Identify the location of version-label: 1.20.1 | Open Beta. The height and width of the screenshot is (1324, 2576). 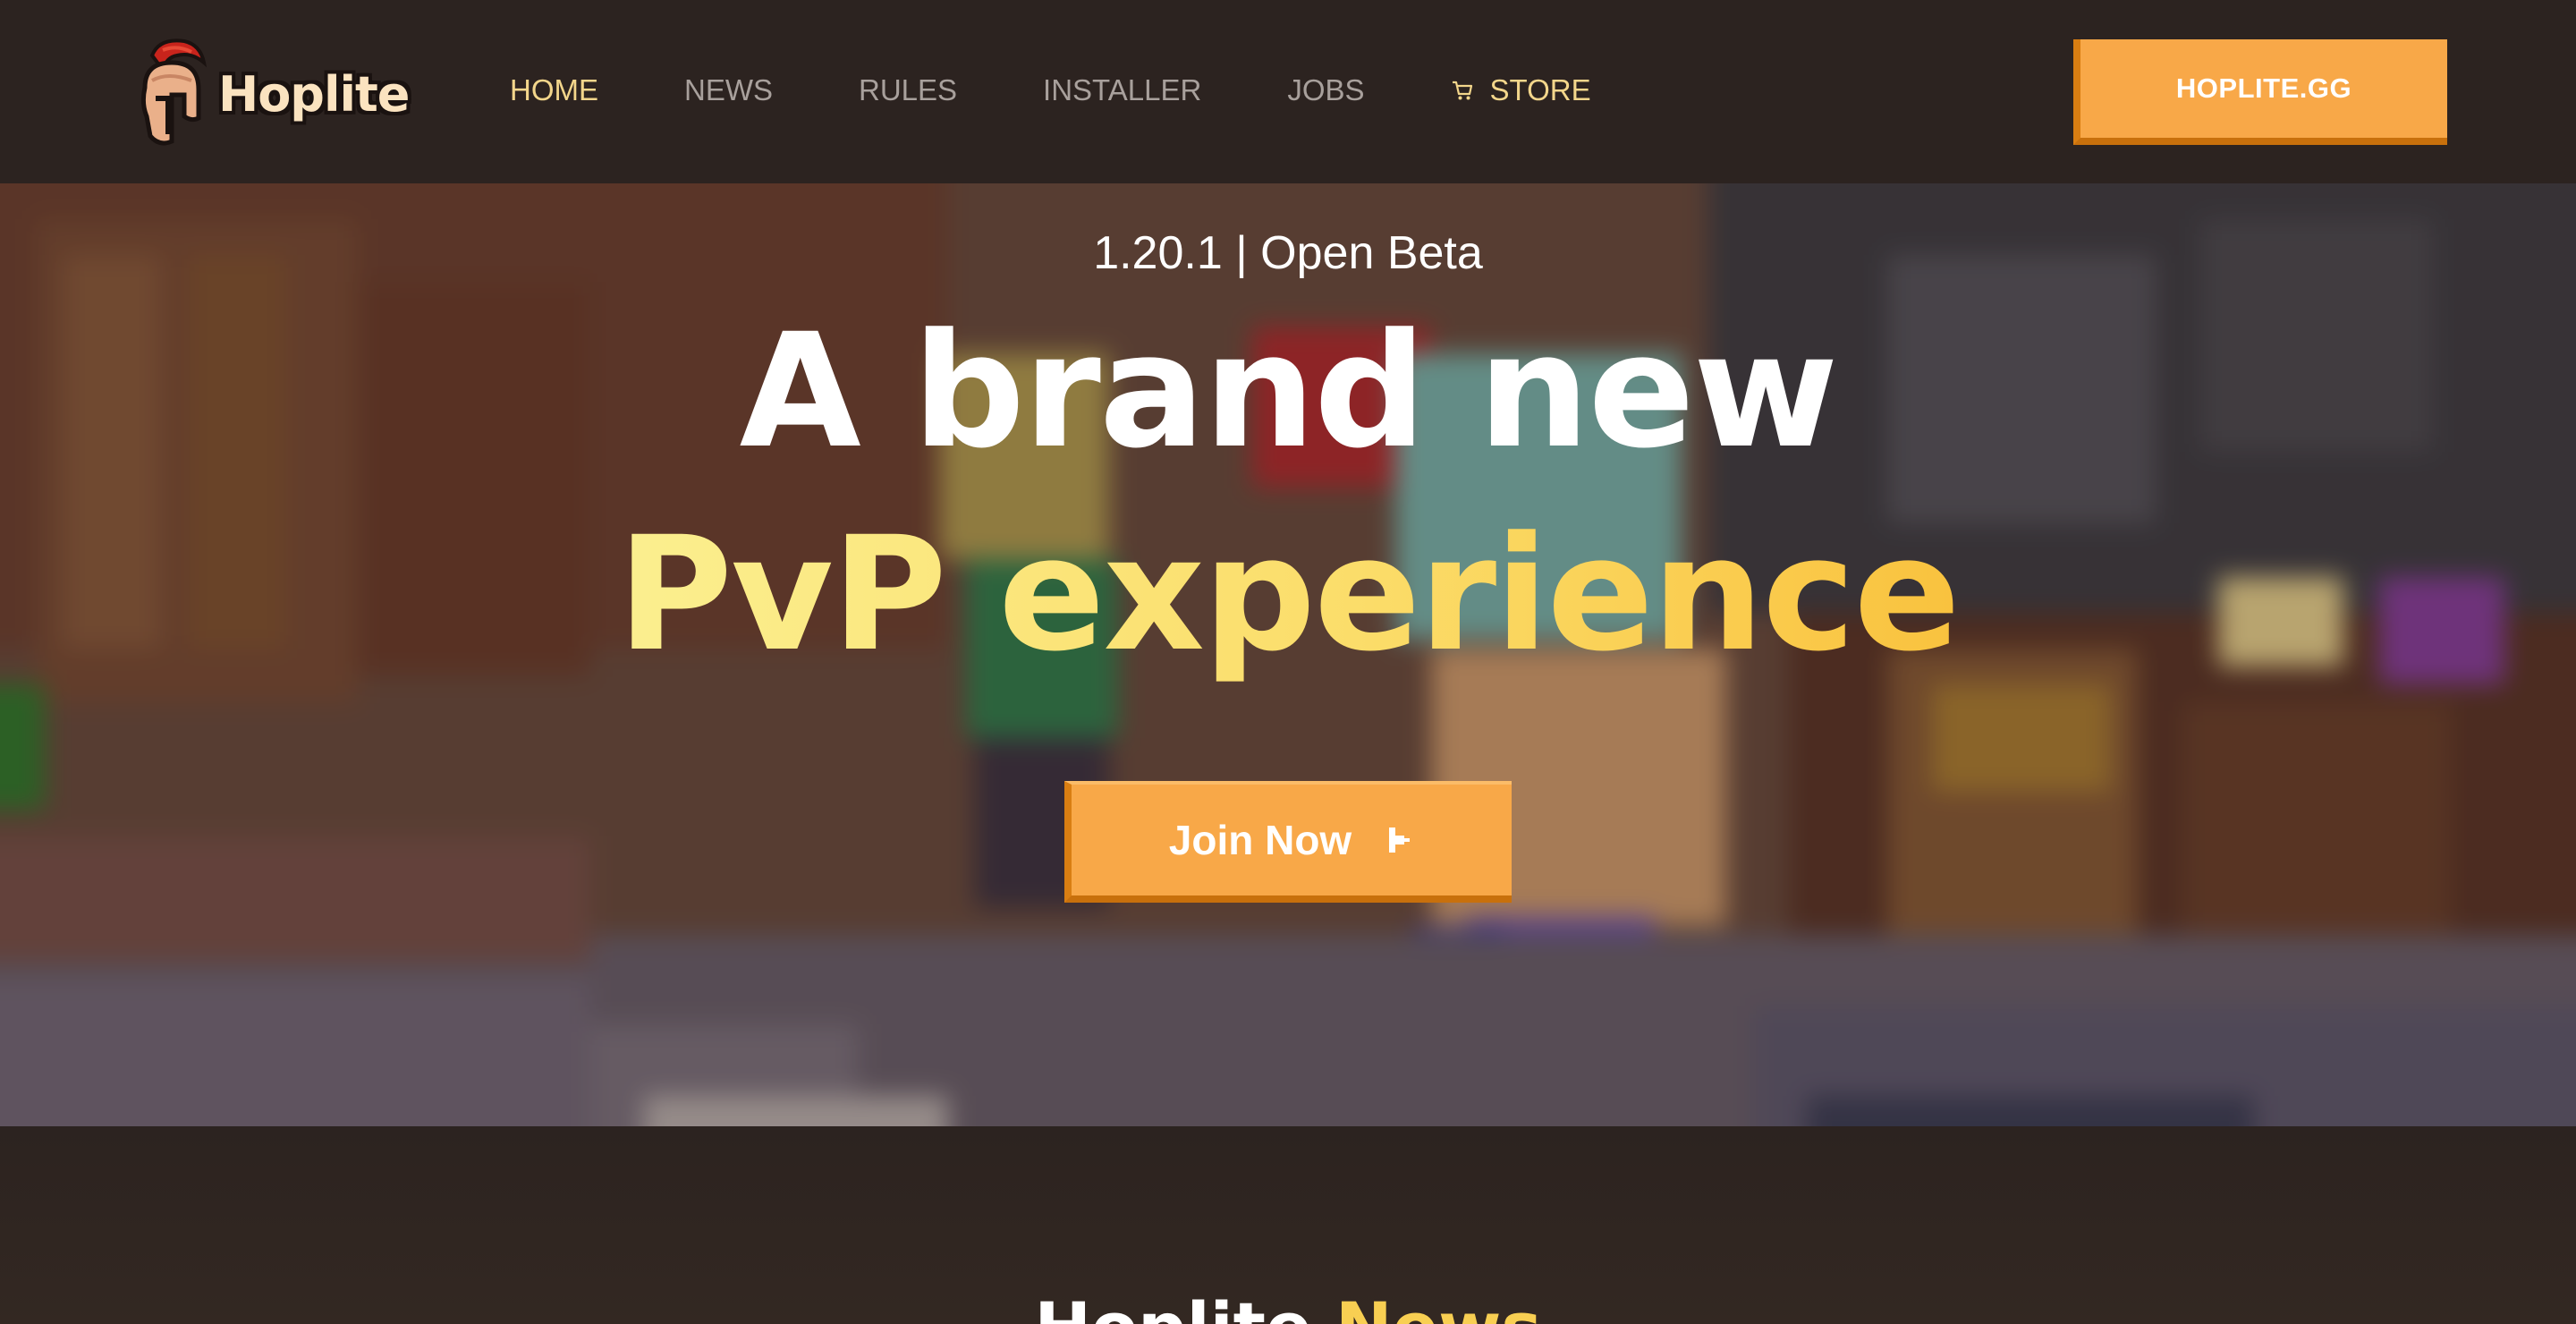
(1288, 253).